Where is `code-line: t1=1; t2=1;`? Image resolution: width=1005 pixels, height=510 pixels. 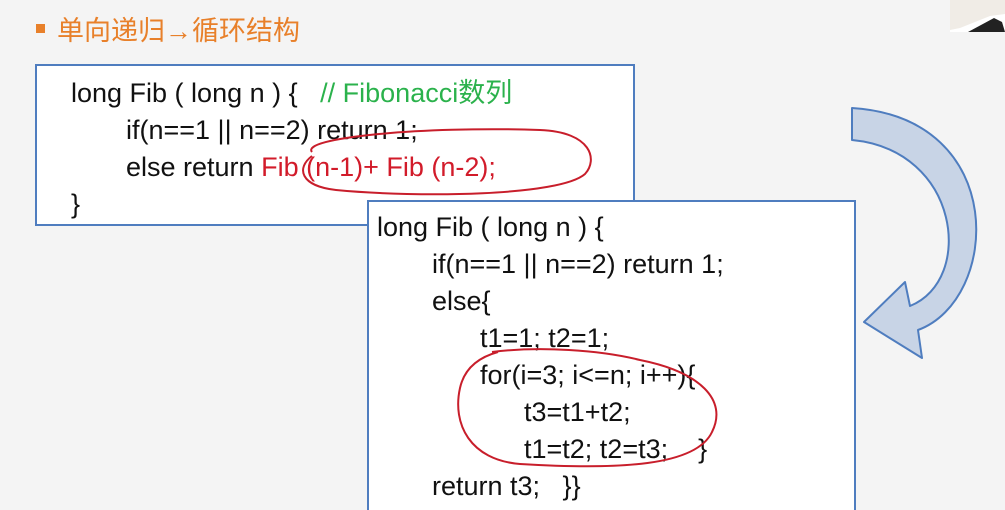 code-line: t1=1; t2=1; is located at coordinates (545, 338).